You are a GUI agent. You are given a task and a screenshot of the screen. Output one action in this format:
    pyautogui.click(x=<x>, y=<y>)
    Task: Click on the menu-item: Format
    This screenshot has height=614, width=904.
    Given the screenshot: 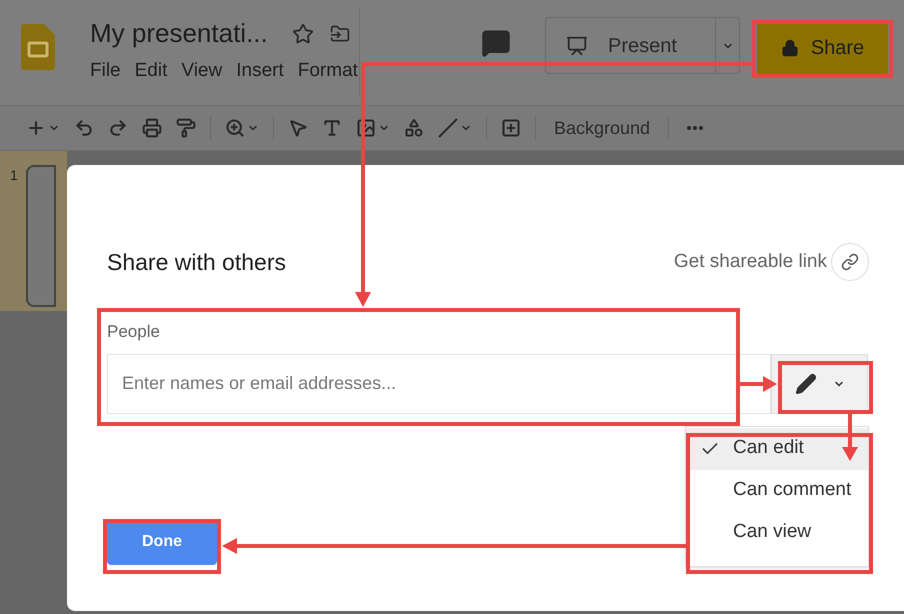 What is the action you would take?
    pyautogui.click(x=328, y=71)
    